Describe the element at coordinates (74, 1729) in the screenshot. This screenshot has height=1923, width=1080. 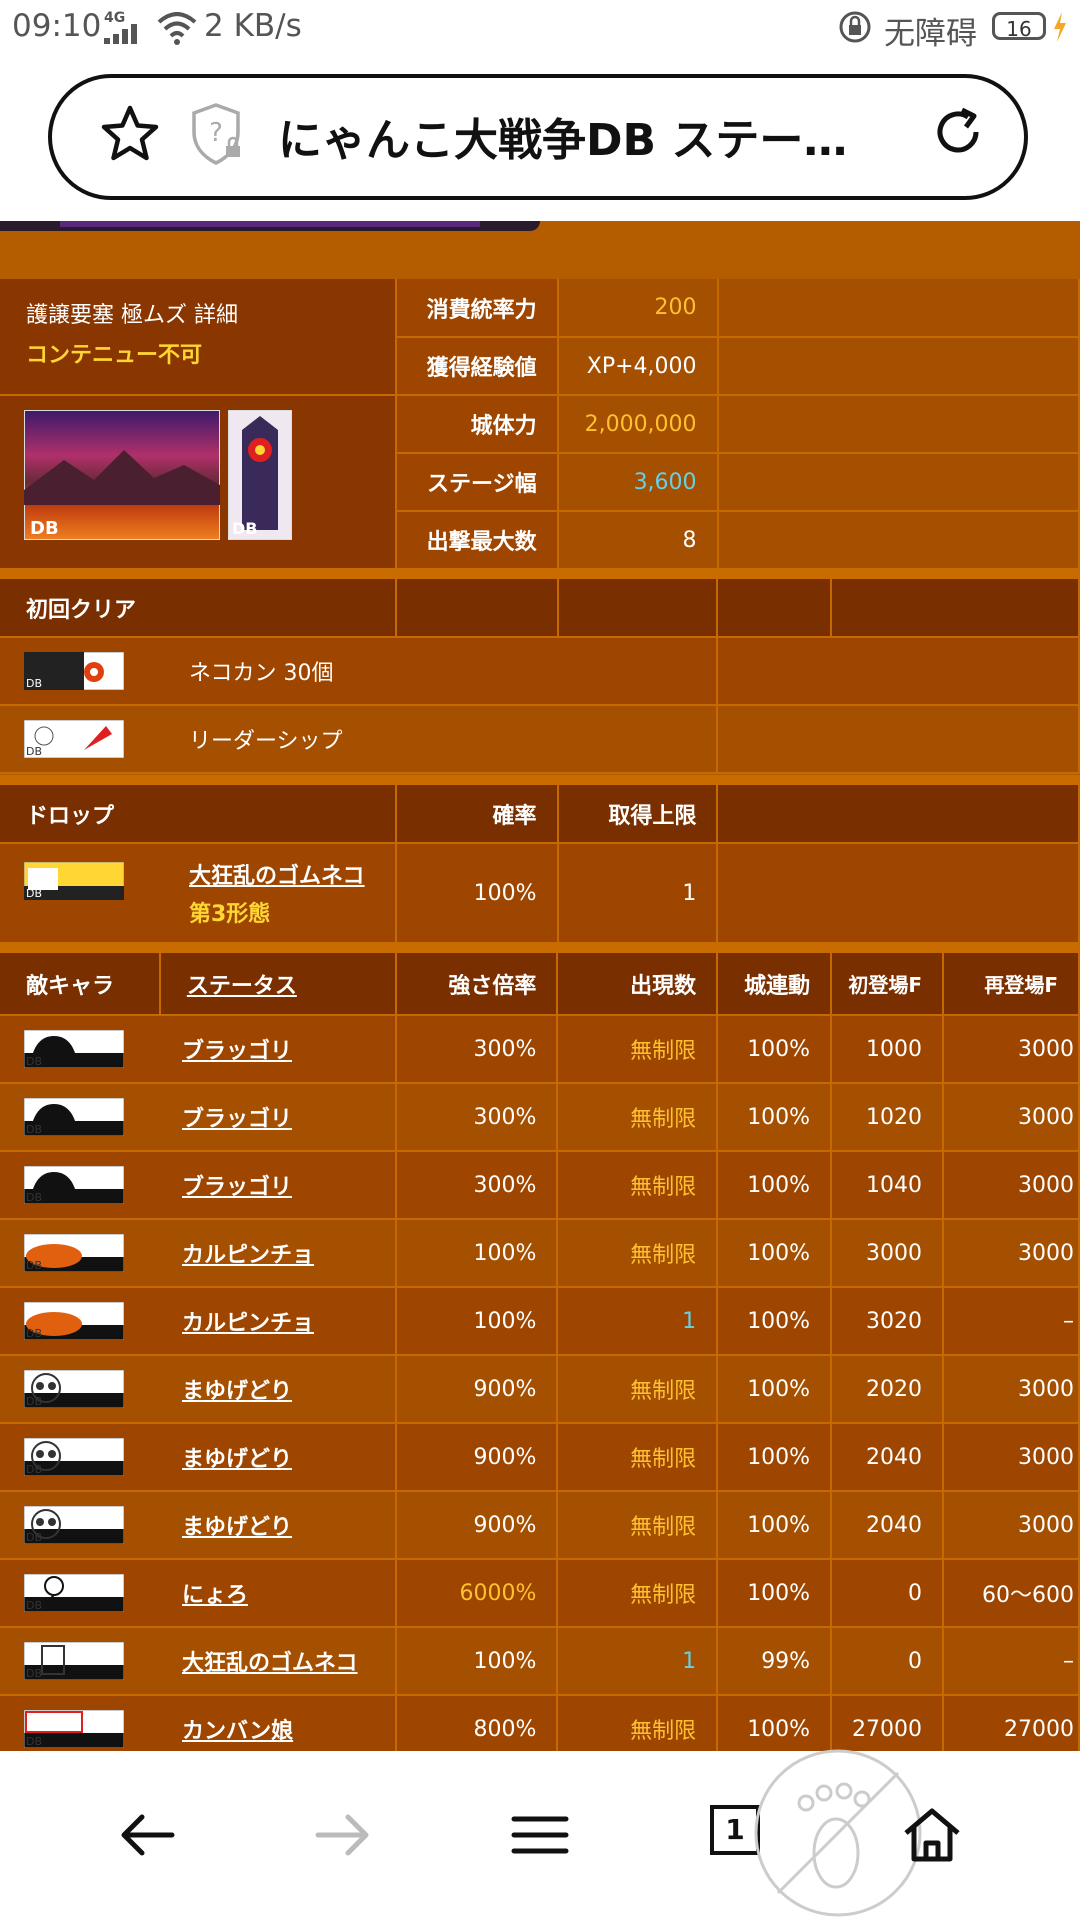
I see `enemy-kanban-icon: DB` at that location.